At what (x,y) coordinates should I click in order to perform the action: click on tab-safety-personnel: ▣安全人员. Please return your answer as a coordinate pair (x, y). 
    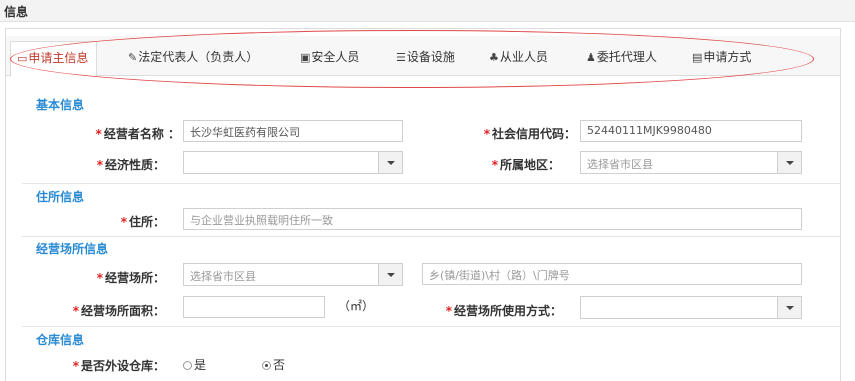
    Looking at the image, I should click on (329, 56).